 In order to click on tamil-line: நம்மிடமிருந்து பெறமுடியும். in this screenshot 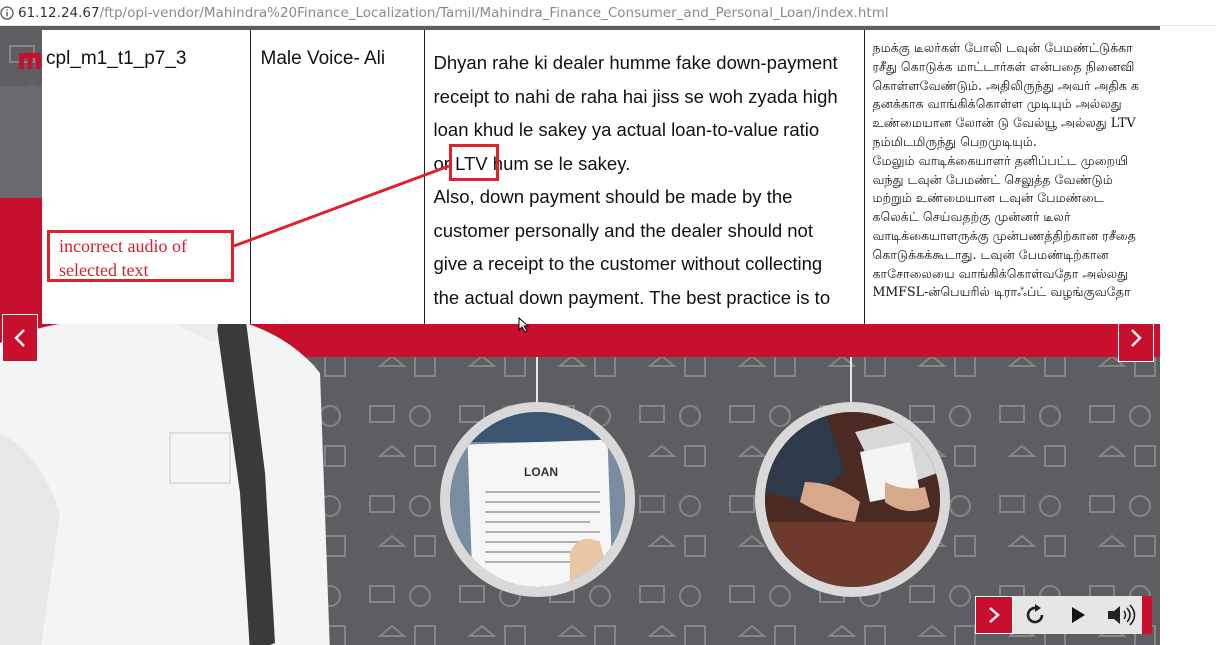, I will do `click(954, 141)`.